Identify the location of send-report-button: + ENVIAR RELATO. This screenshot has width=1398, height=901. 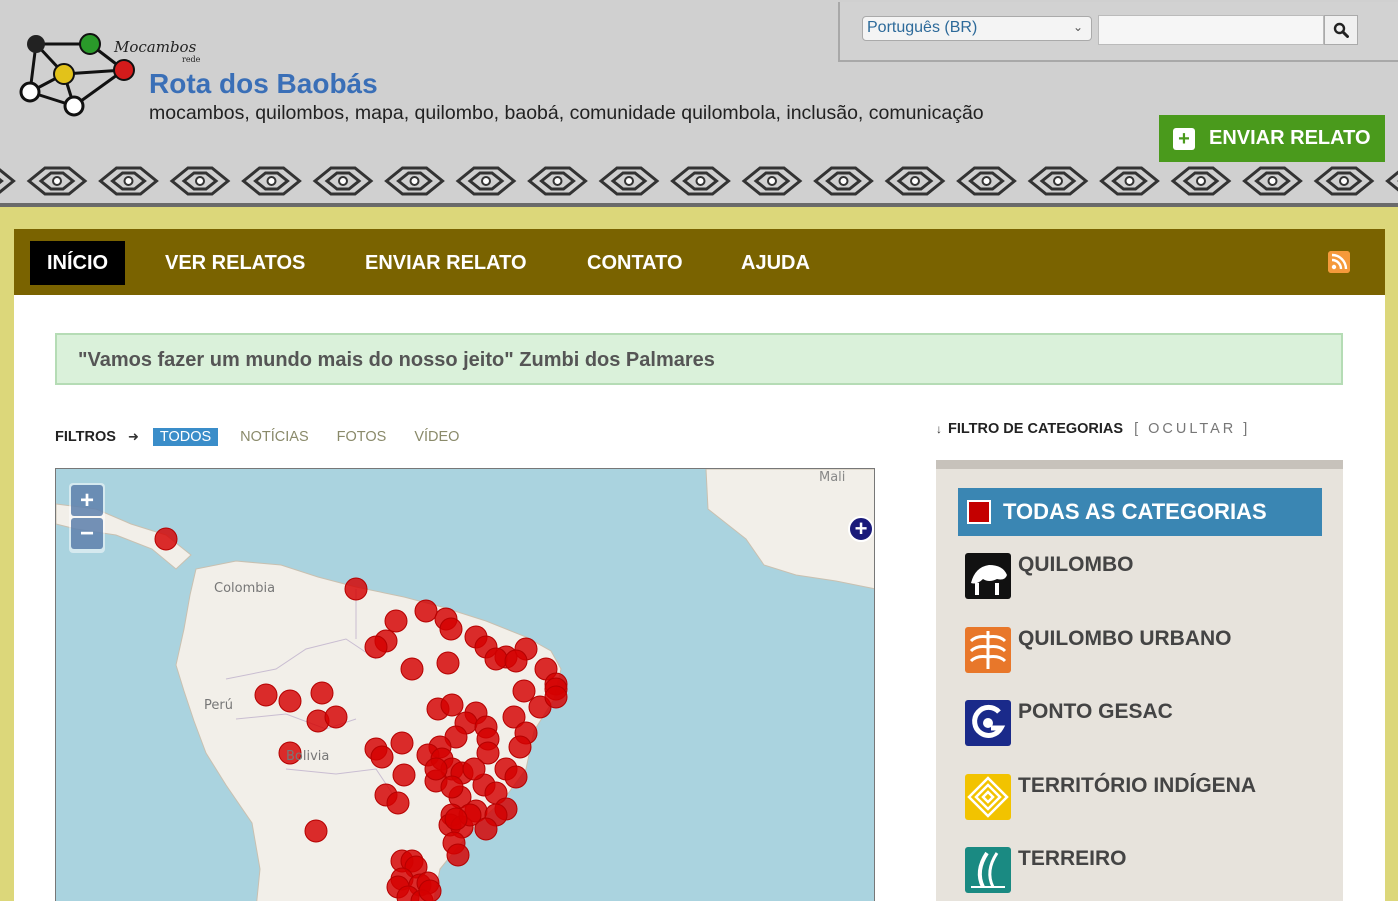
(1272, 138).